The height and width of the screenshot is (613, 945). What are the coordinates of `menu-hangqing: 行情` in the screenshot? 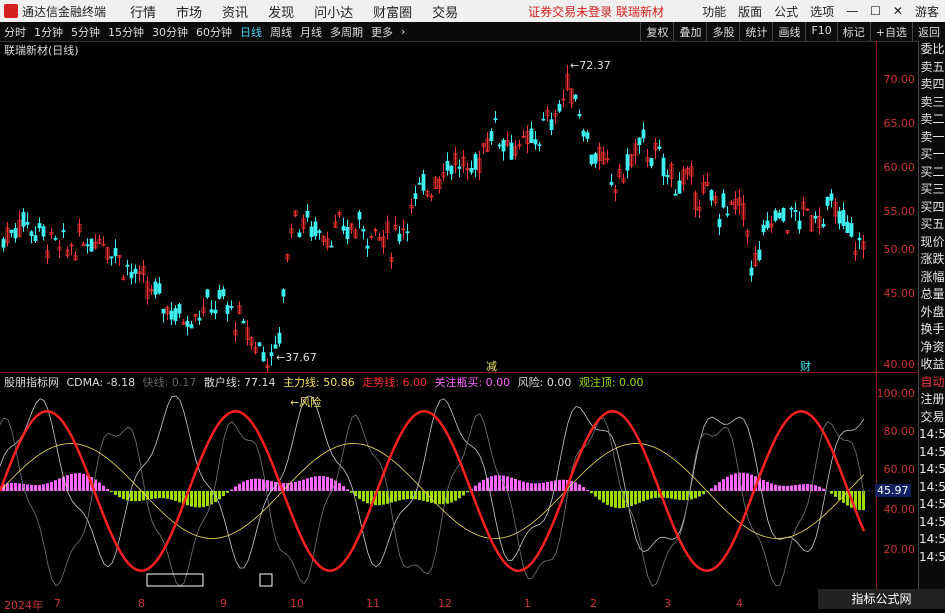 It's located at (143, 11).